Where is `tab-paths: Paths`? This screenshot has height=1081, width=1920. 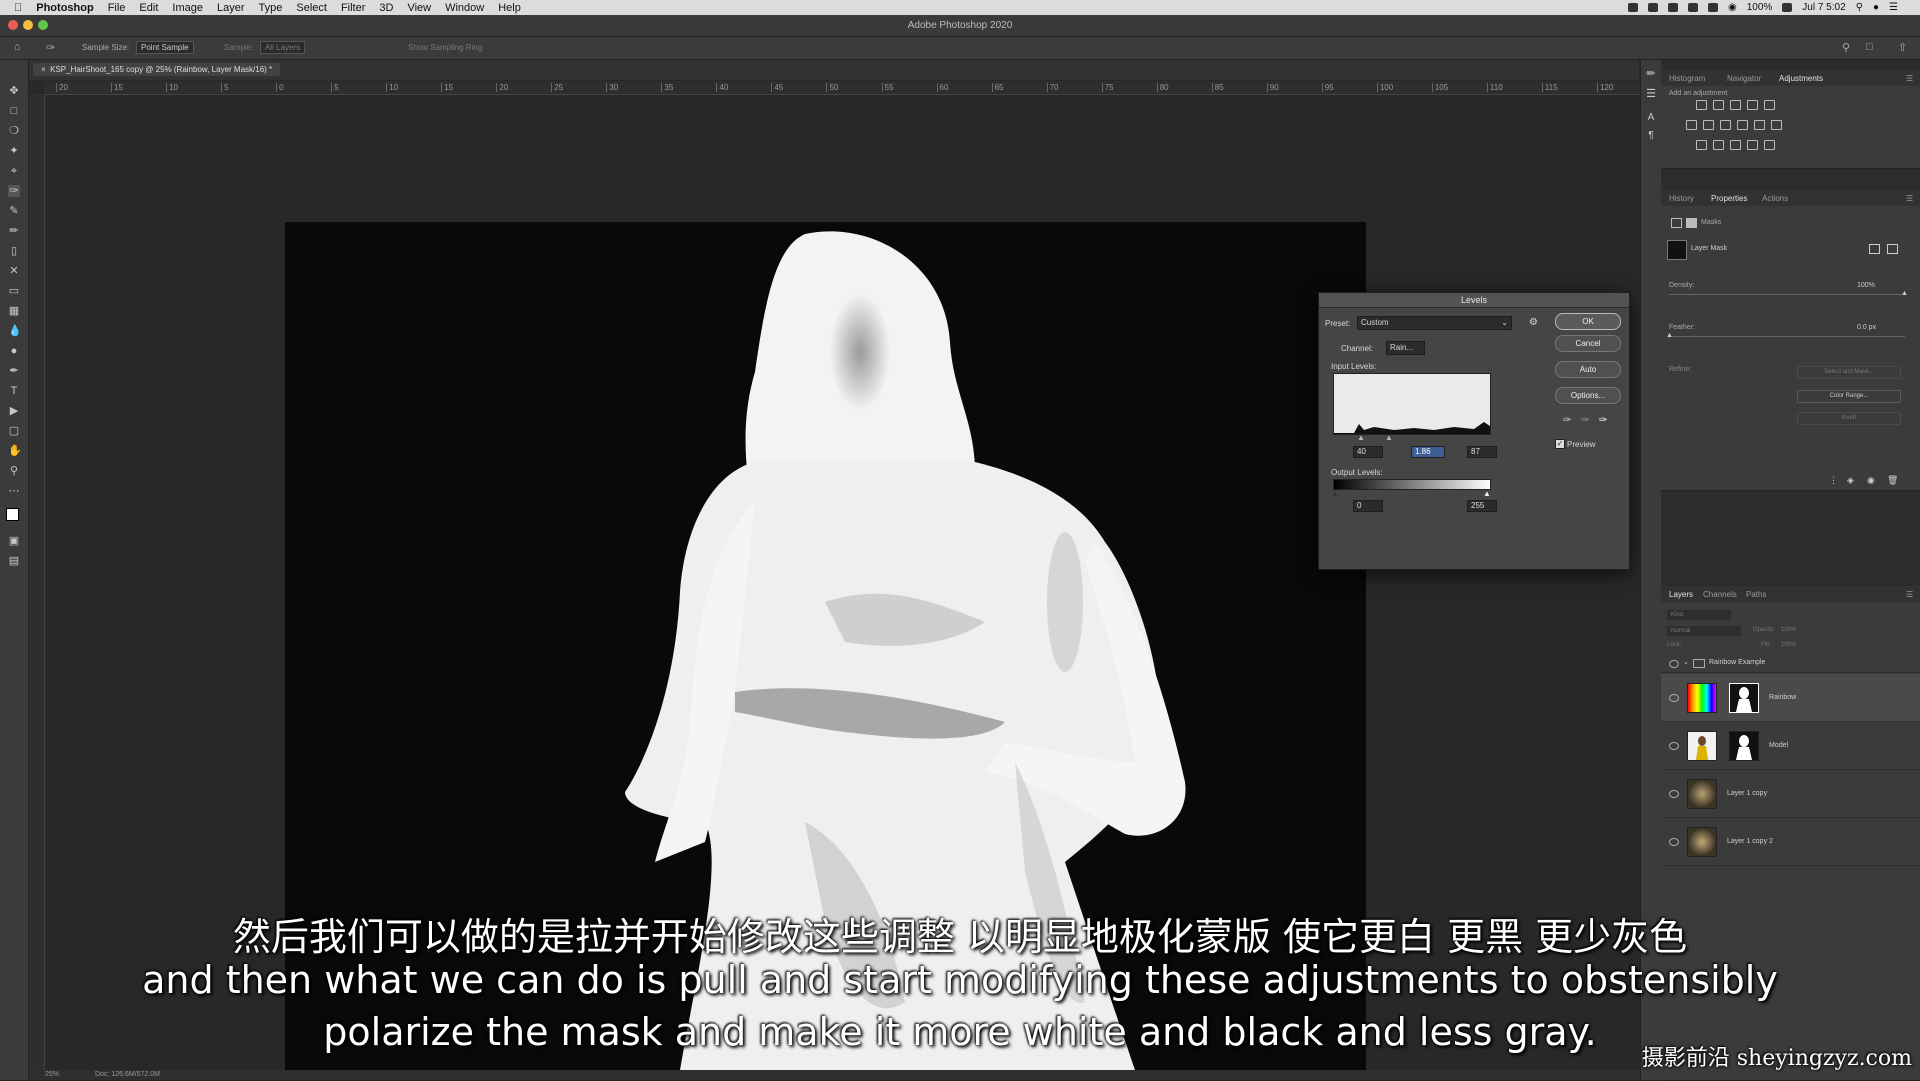 tab-paths: Paths is located at coordinates (1756, 594).